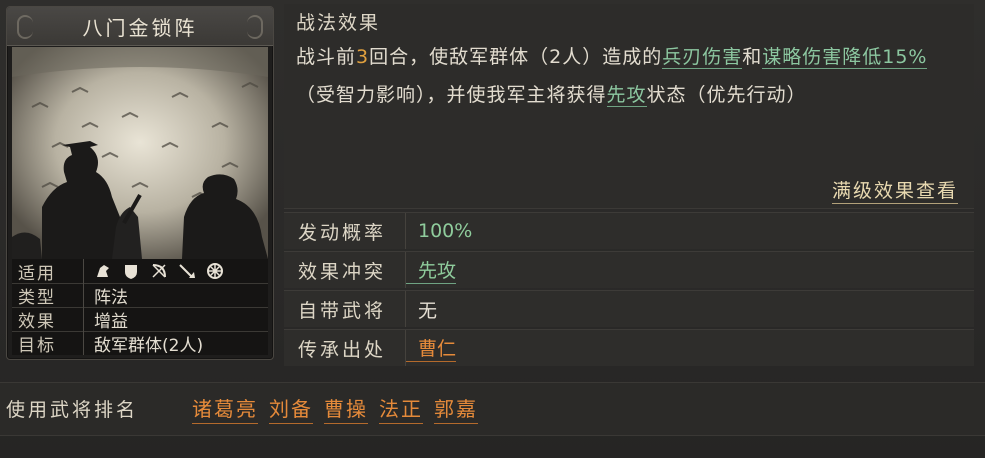  What do you see at coordinates (326, 57) in the screenshot?
I see `effect-text: 战斗前` at bounding box center [326, 57].